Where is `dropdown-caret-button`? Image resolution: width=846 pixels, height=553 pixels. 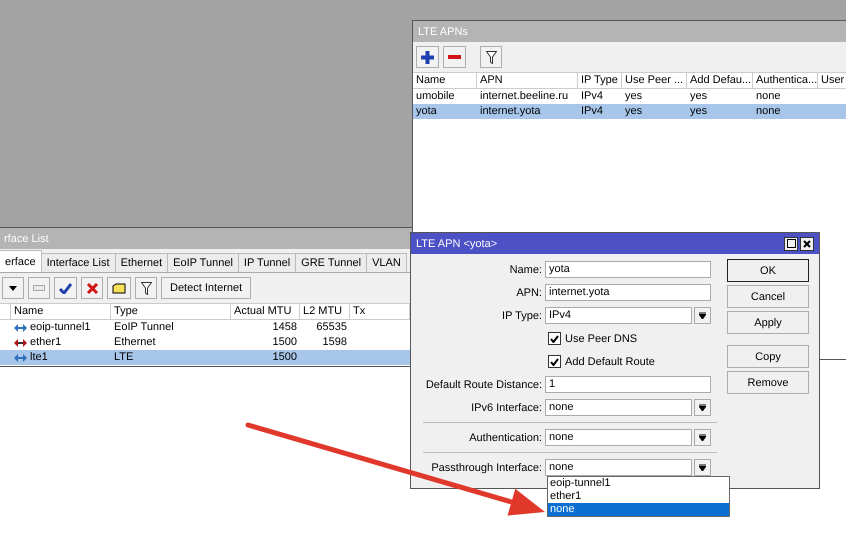 dropdown-caret-button is located at coordinates (13, 288).